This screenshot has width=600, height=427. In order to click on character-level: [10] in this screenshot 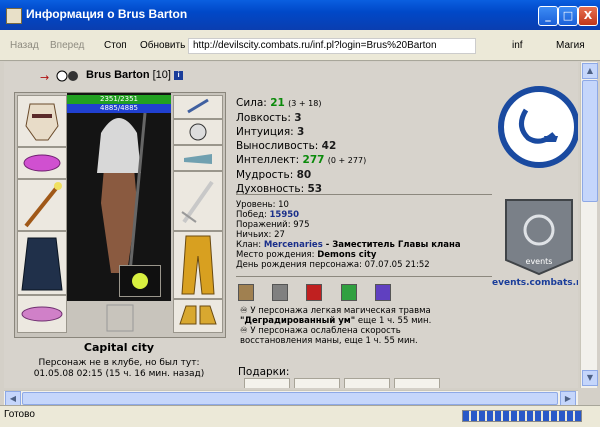, I will do `click(161, 75)`.